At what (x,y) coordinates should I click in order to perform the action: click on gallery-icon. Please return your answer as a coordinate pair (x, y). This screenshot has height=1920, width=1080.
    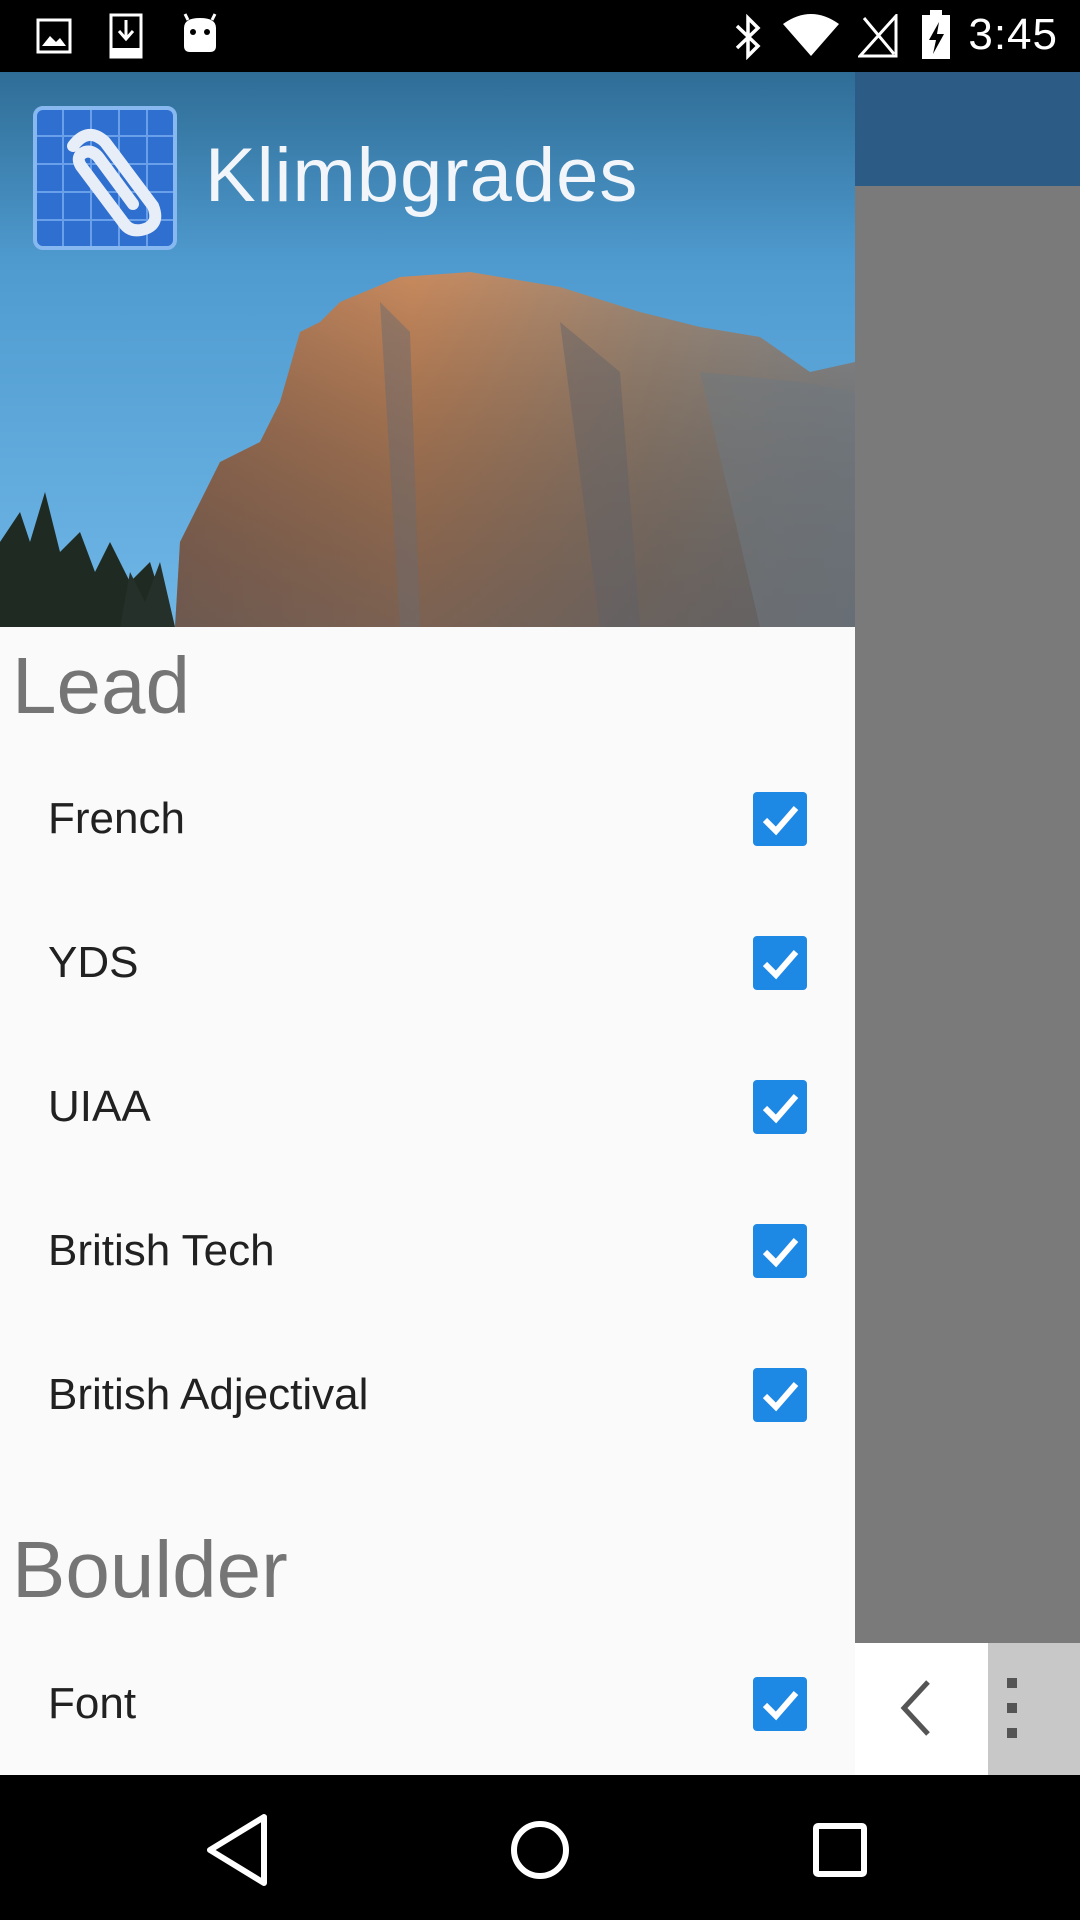
    Looking at the image, I should click on (54, 36).